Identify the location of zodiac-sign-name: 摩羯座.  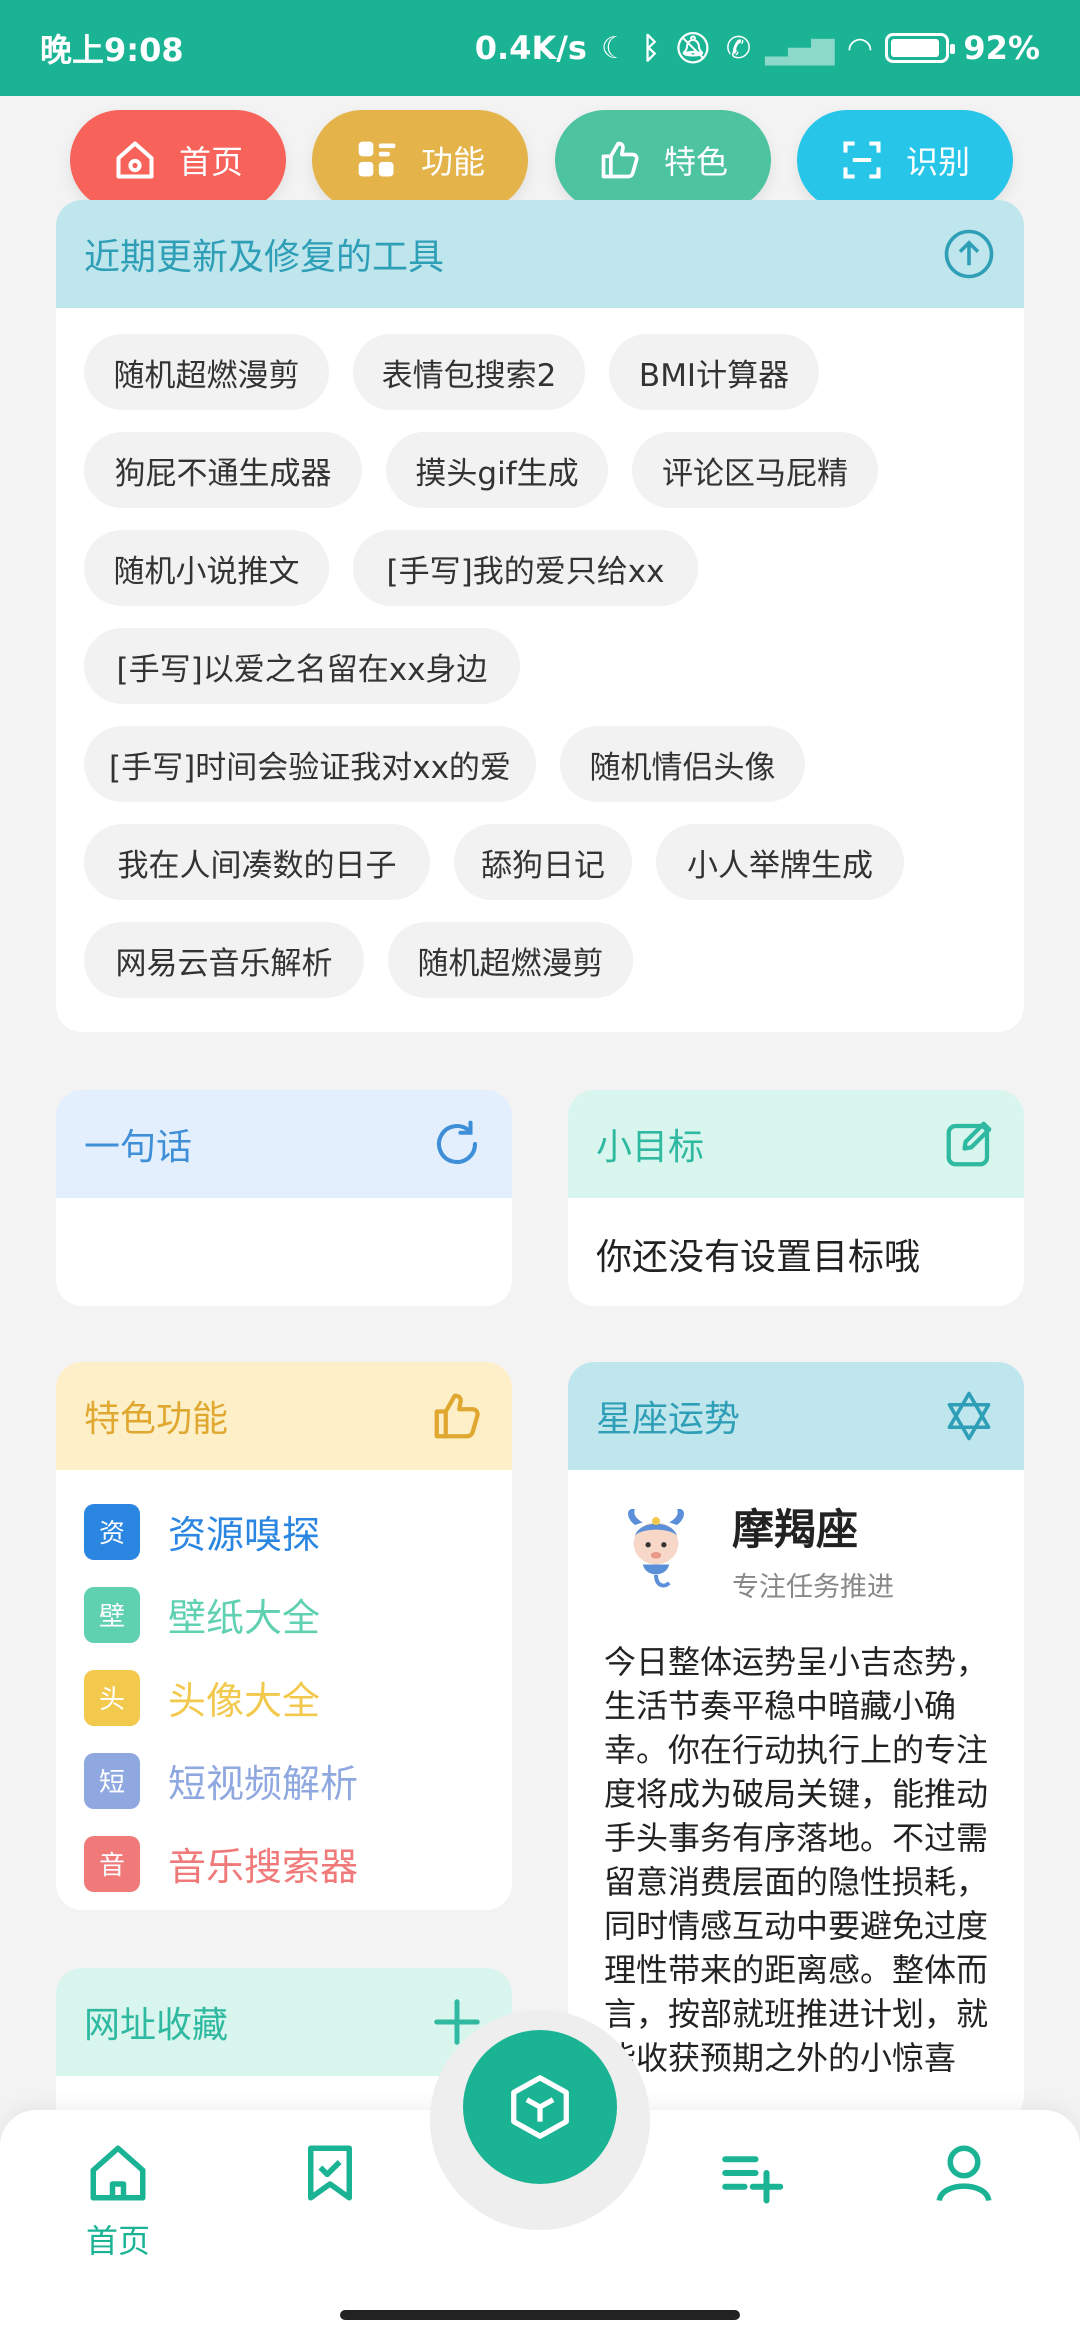
(795, 1529).